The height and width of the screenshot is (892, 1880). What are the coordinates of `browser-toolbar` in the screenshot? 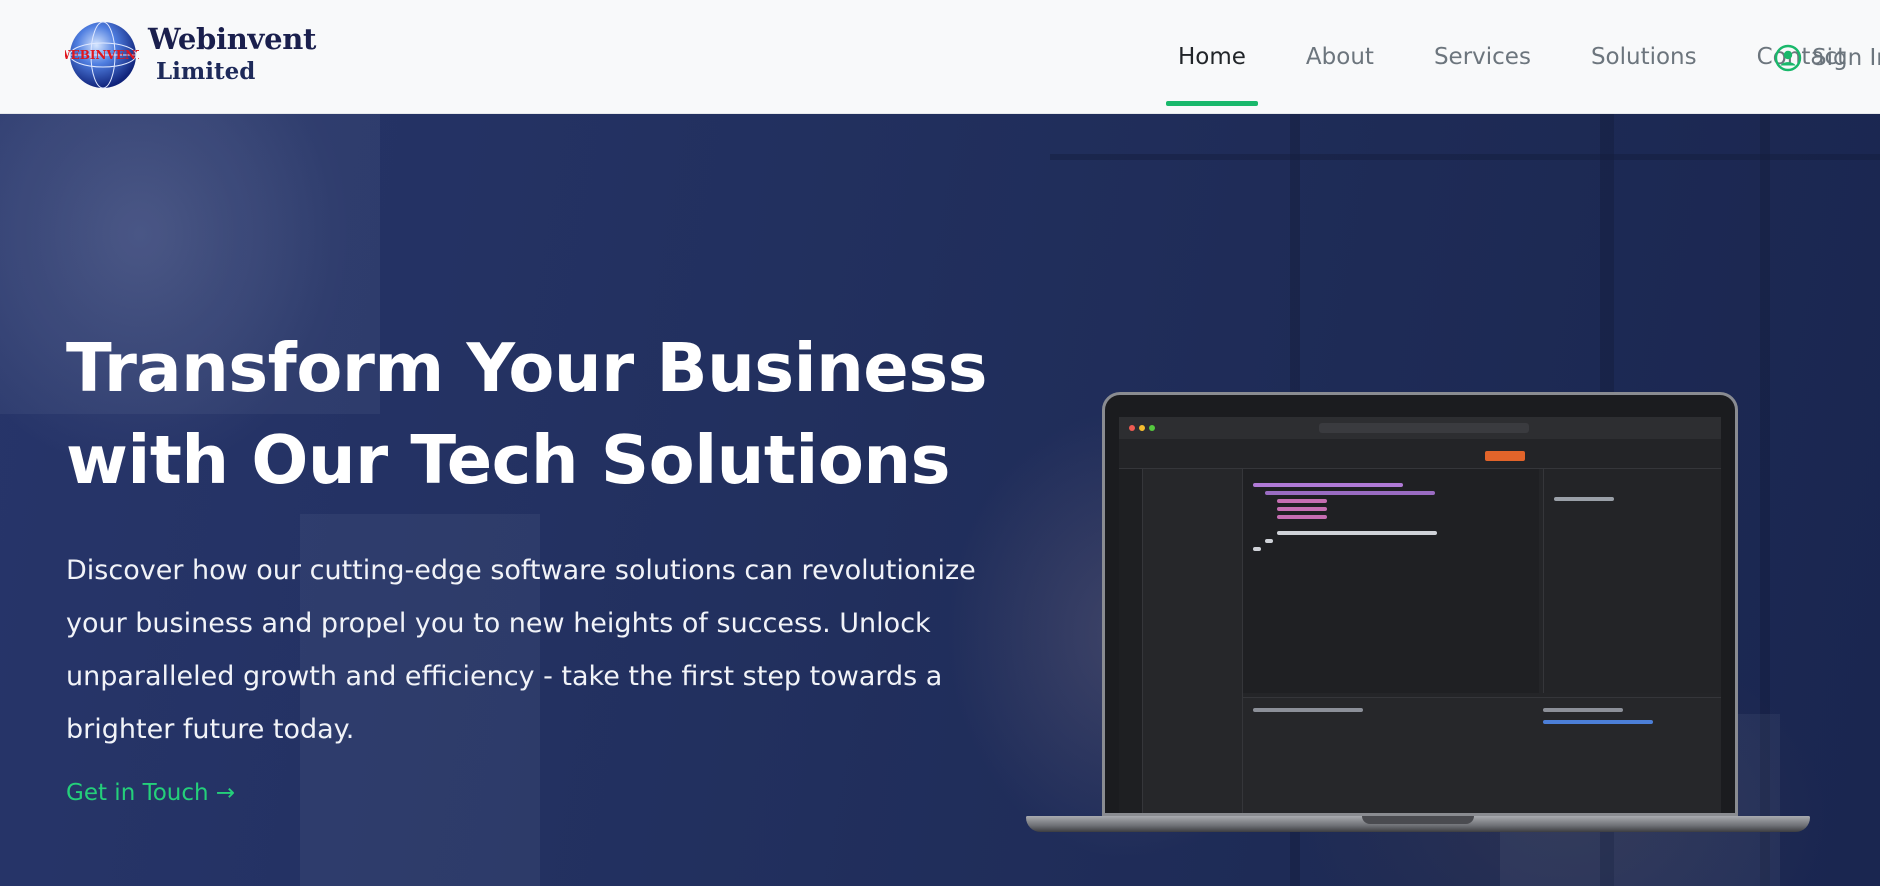 It's located at (1420, 428).